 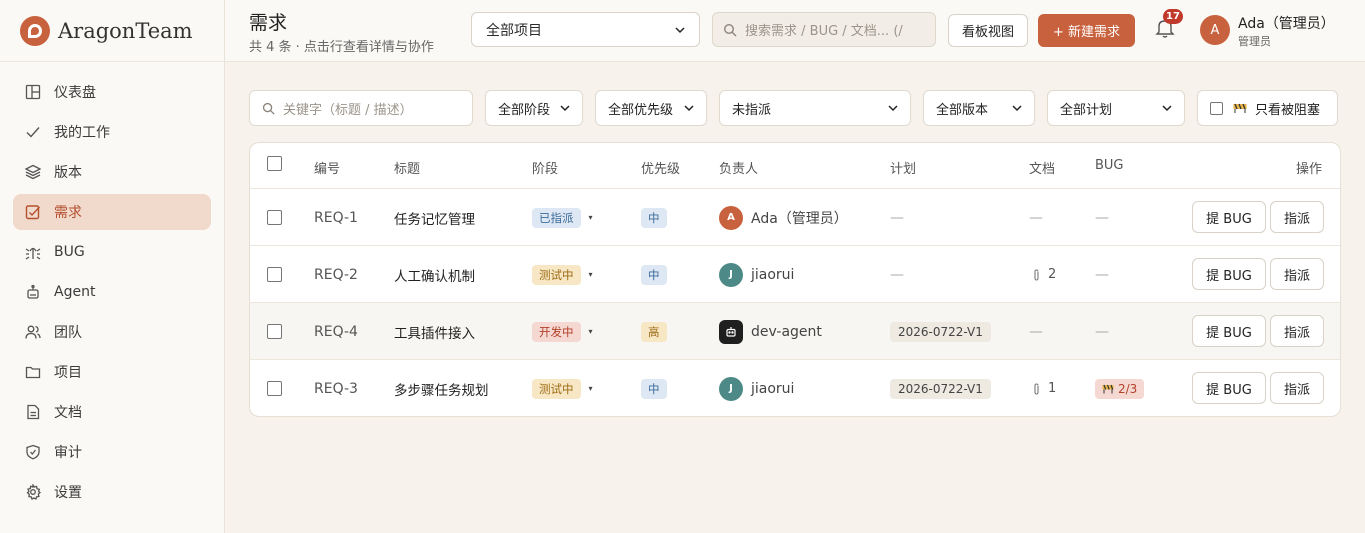 What do you see at coordinates (903, 167) in the screenshot?
I see `header-plan: 计划` at bounding box center [903, 167].